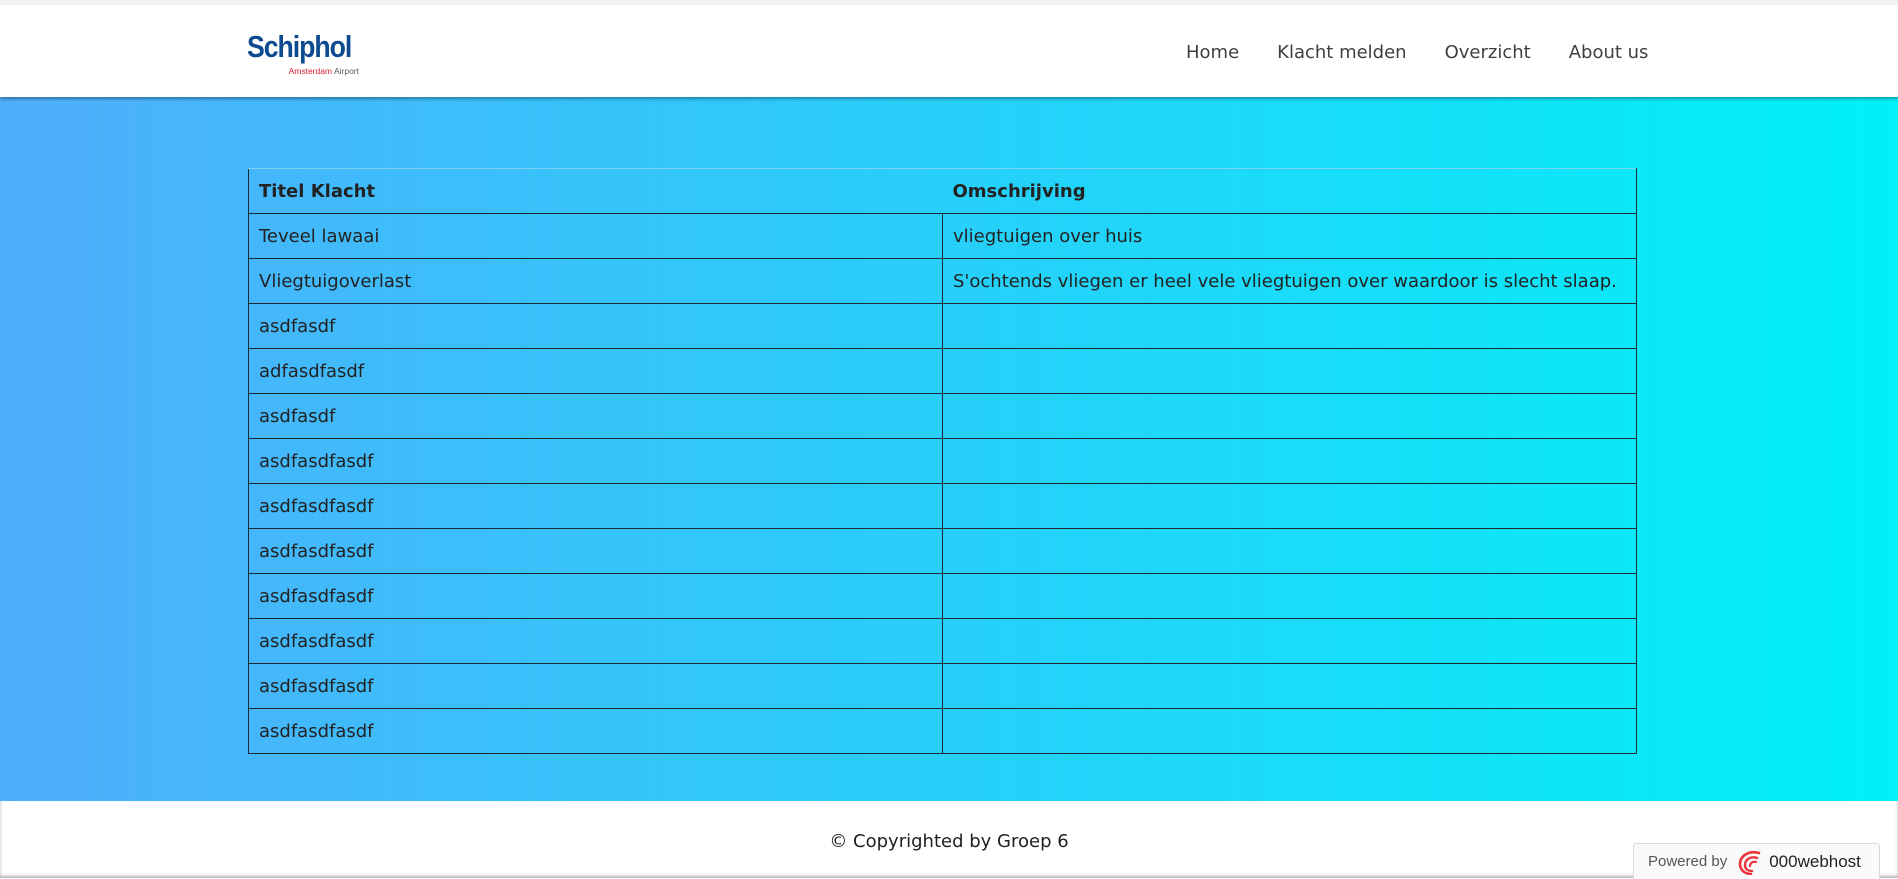 The height and width of the screenshot is (879, 1898). I want to click on logo-subtitle: Amsterdam Airport, so click(324, 71).